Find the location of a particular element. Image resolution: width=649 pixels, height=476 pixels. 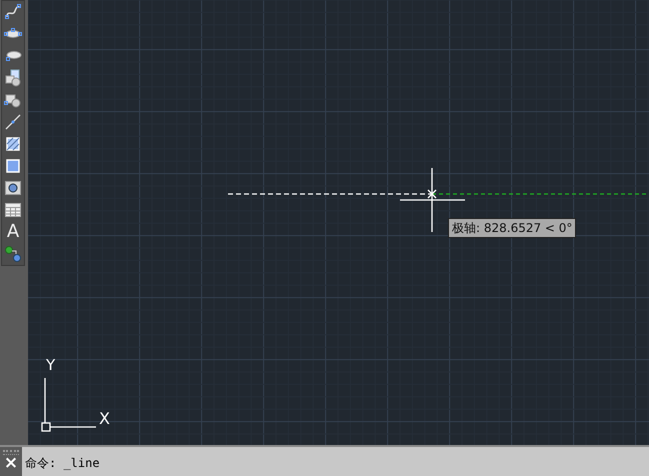

add-selected-icon is located at coordinates (13, 254).